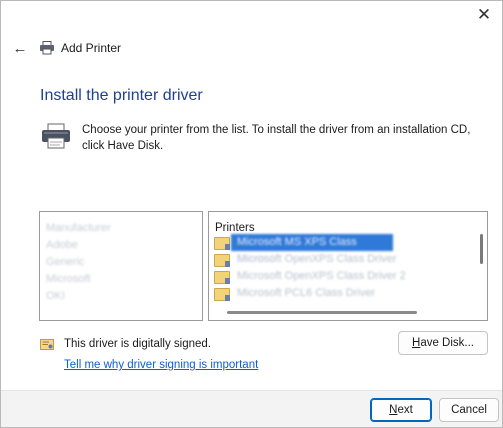 Image resolution: width=503 pixels, height=428 pixels. I want to click on back-arrow-icon: ←, so click(20, 48).